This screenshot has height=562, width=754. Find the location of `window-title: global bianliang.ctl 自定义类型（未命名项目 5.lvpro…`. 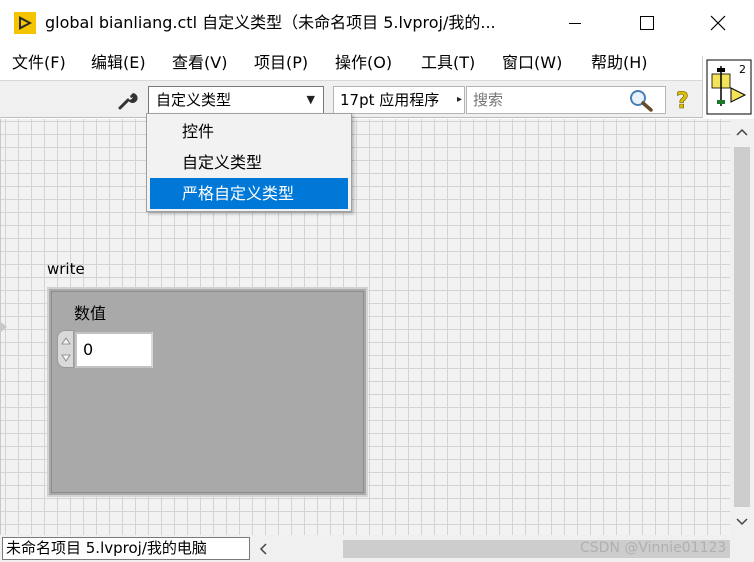

window-title: global bianliang.ctl 自定义类型（未命名项目 5.lvpro… is located at coordinates (270, 22).